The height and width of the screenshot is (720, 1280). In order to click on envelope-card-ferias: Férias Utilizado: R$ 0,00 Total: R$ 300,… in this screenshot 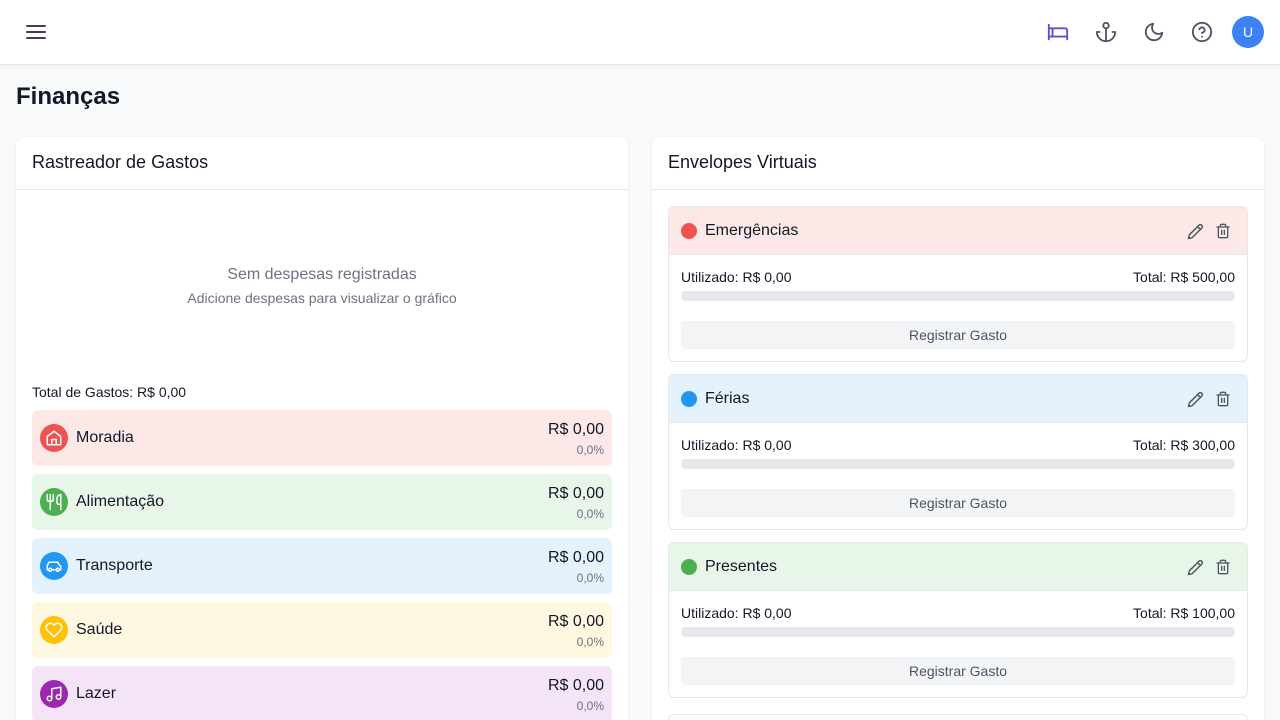, I will do `click(958, 452)`.